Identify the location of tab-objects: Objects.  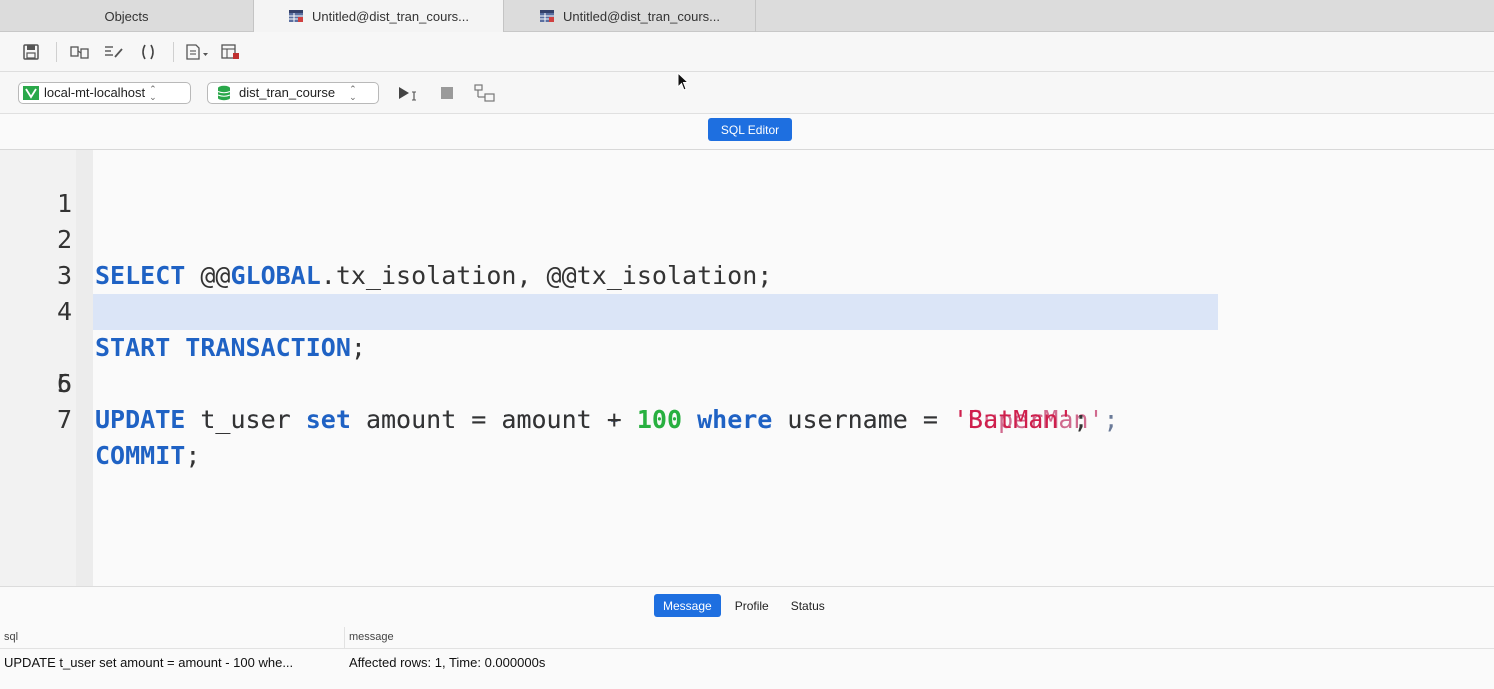
(127, 16).